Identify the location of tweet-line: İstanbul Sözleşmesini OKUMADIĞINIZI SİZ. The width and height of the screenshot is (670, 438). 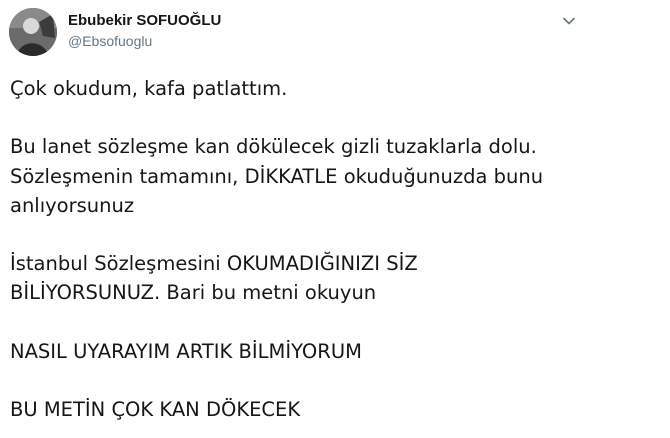
(214, 264).